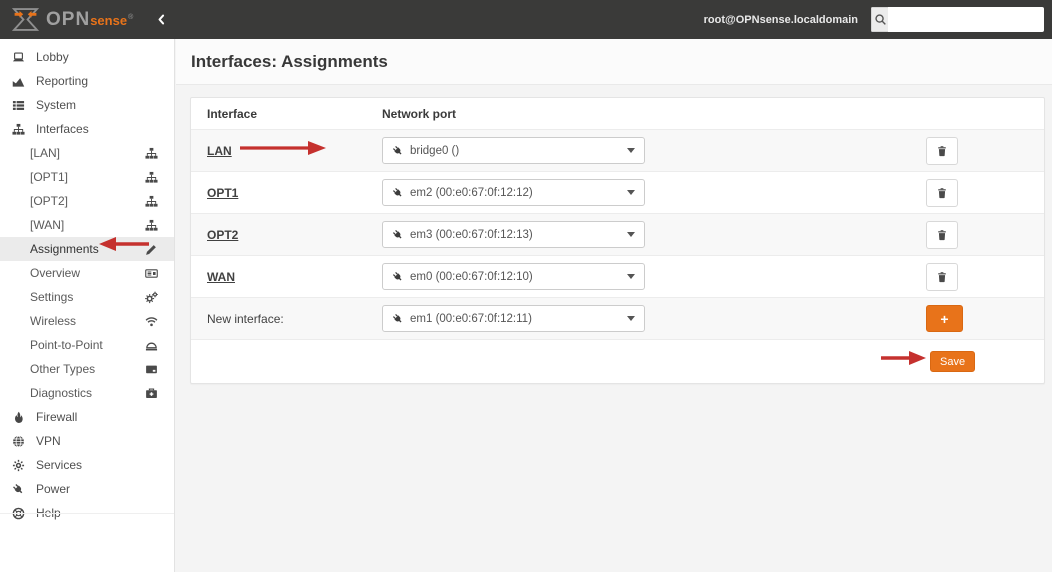 This screenshot has width=1052, height=572. Describe the element at coordinates (780, 19) in the screenshot. I see `logged-in-user: root@OPNsense.localdomain` at that location.